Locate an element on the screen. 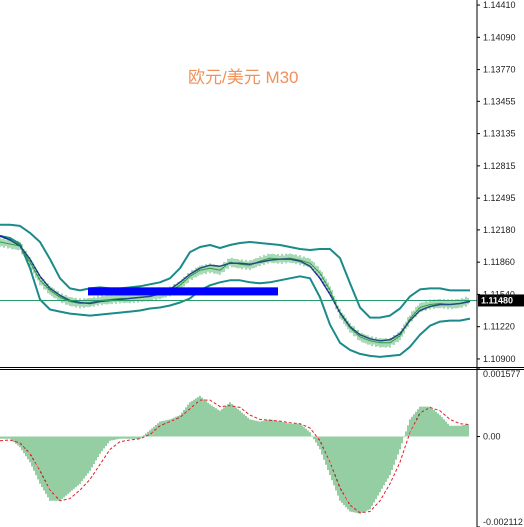  price-tick-label: 1.12495 is located at coordinates (499, 198).